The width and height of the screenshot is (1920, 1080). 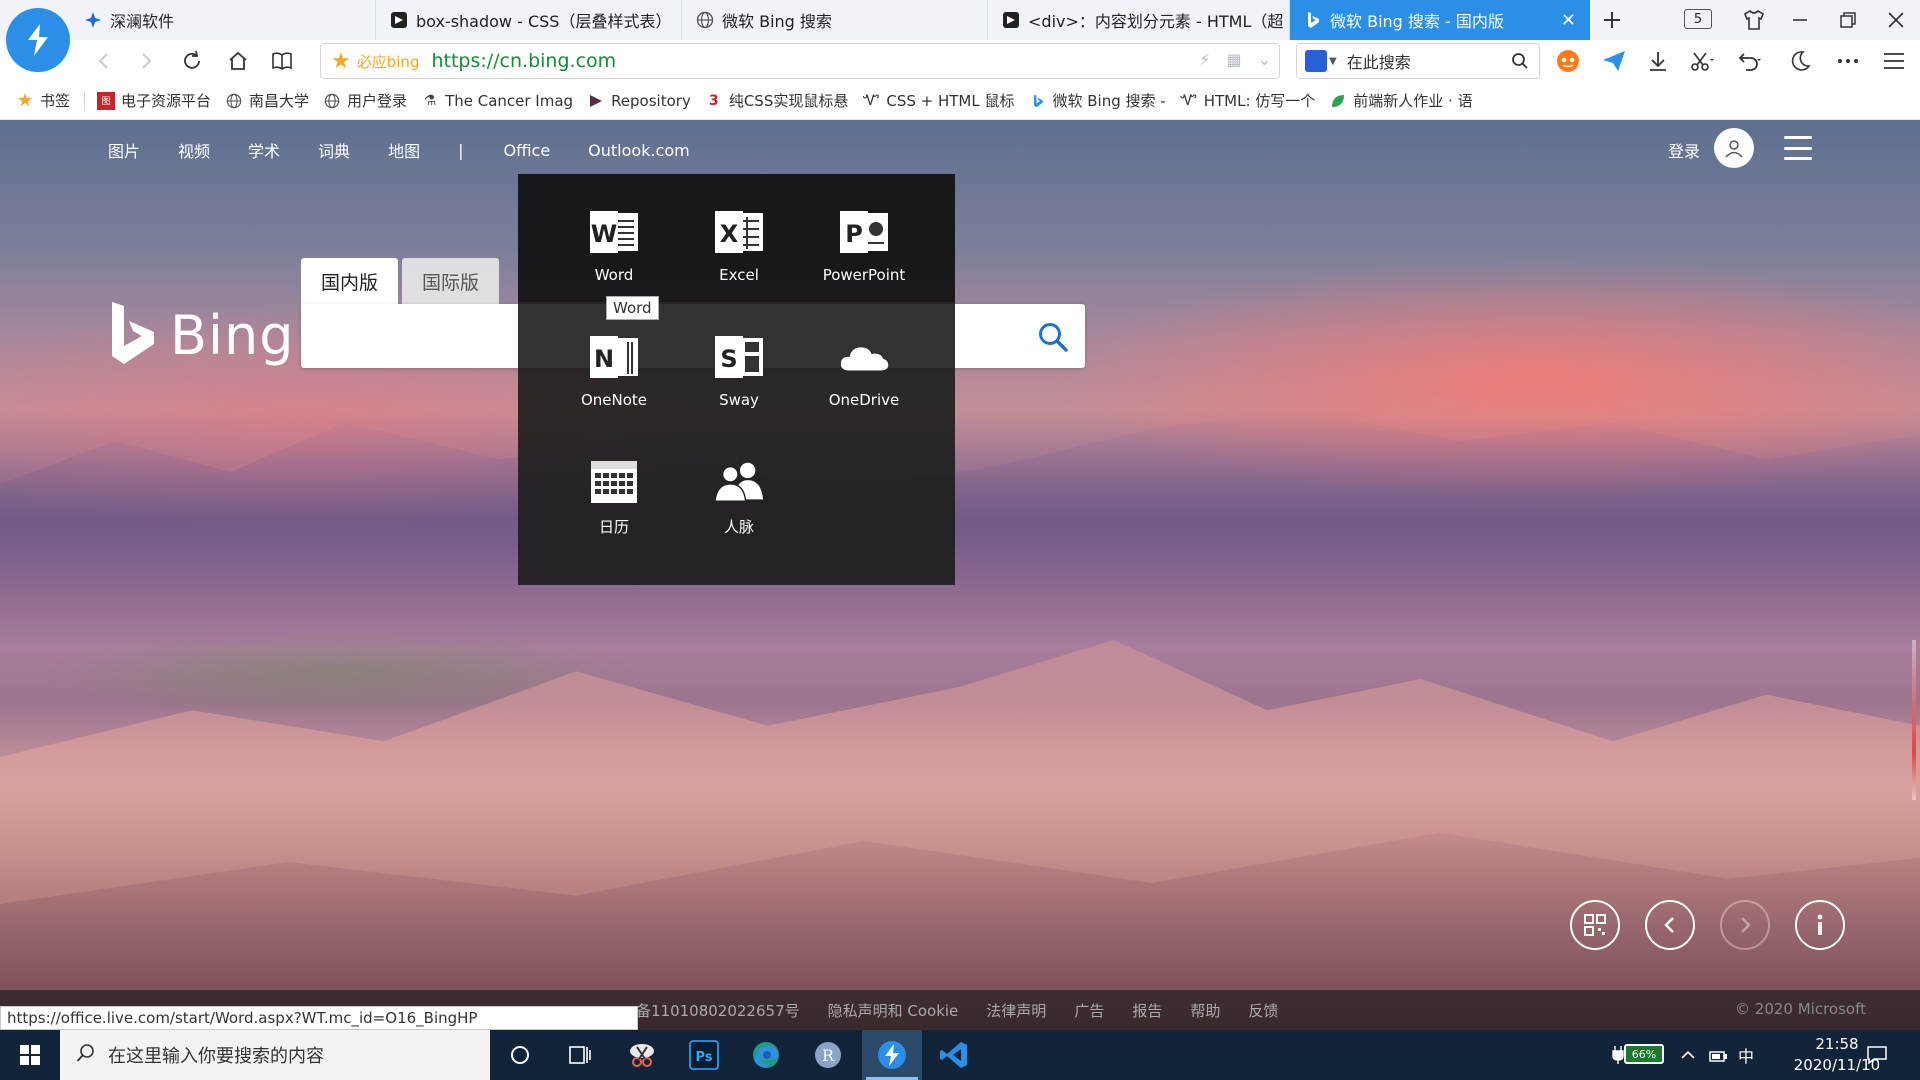 I want to click on chevron-up-icon, so click(x=1688, y=1055).